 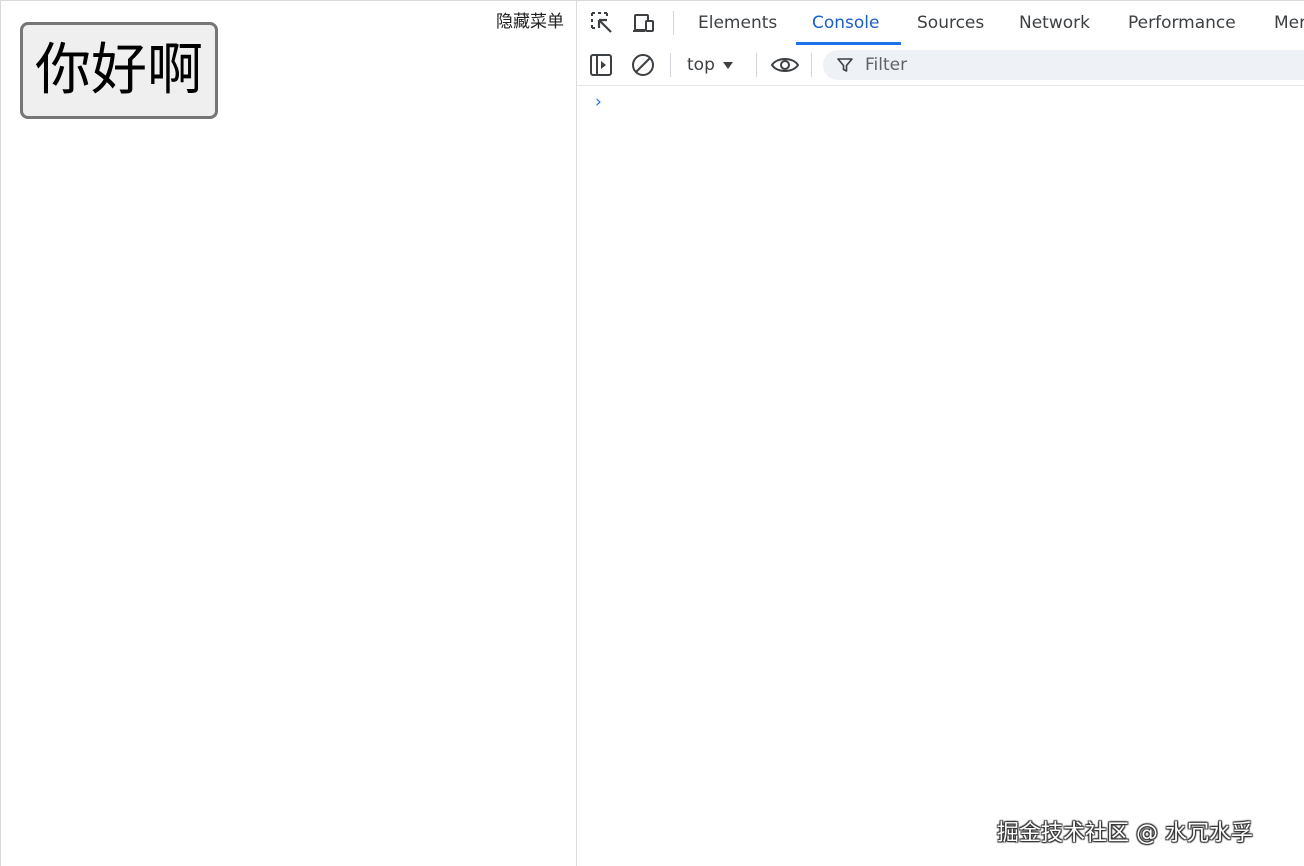 I want to click on filter-placeholder: Filter, so click(x=886, y=65).